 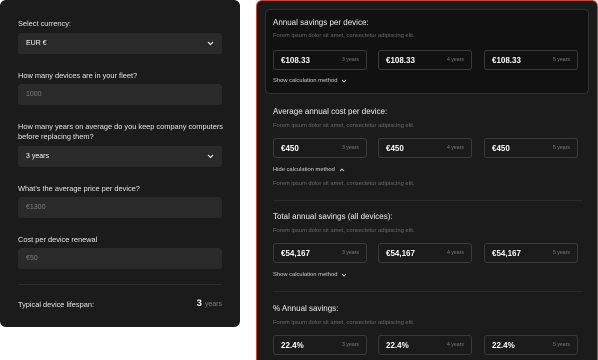 I want to click on lifespan-number: 3, so click(x=199, y=303).